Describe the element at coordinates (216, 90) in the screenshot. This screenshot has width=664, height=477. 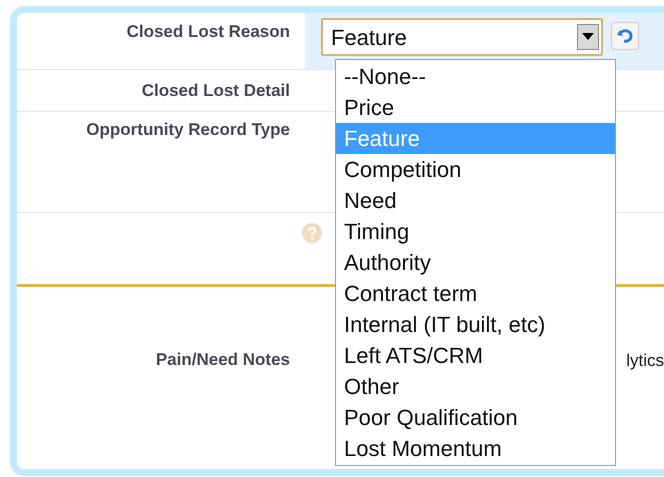
I see `field-label: Closed Lost Detail` at that location.